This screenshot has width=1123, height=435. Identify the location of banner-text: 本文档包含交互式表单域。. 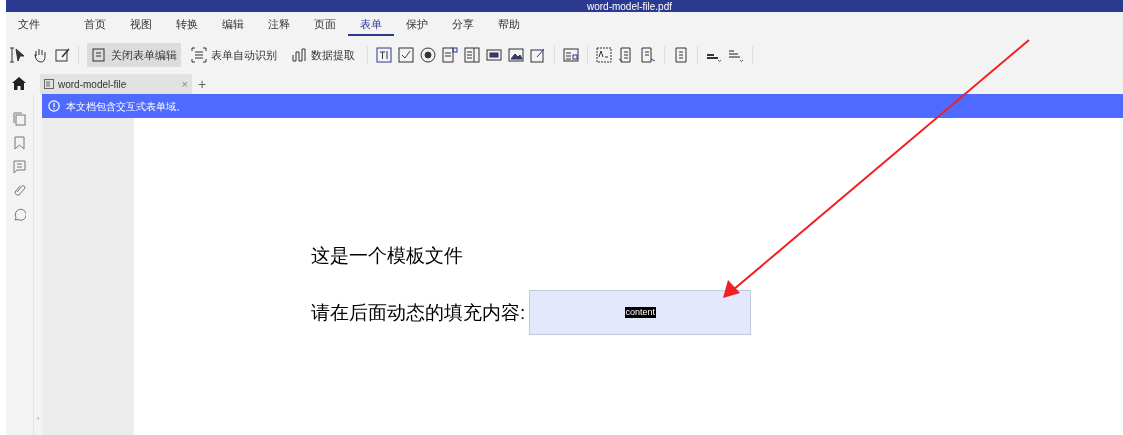
(126, 106).